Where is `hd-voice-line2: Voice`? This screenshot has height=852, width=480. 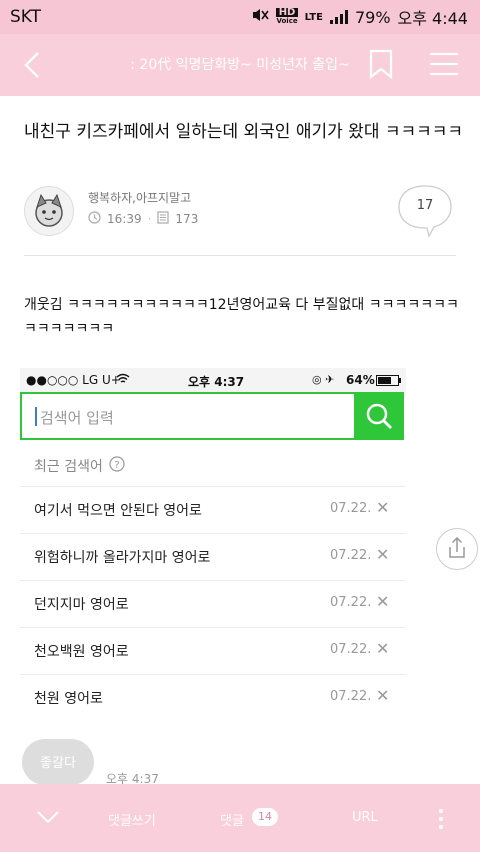 hd-voice-line2: Voice is located at coordinates (287, 21).